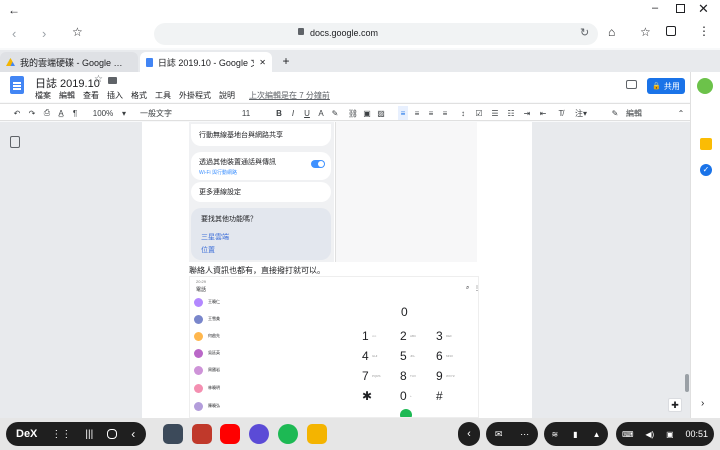 This screenshot has height=450, width=720. I want to click on zoom-select: 100%, so click(103, 113).